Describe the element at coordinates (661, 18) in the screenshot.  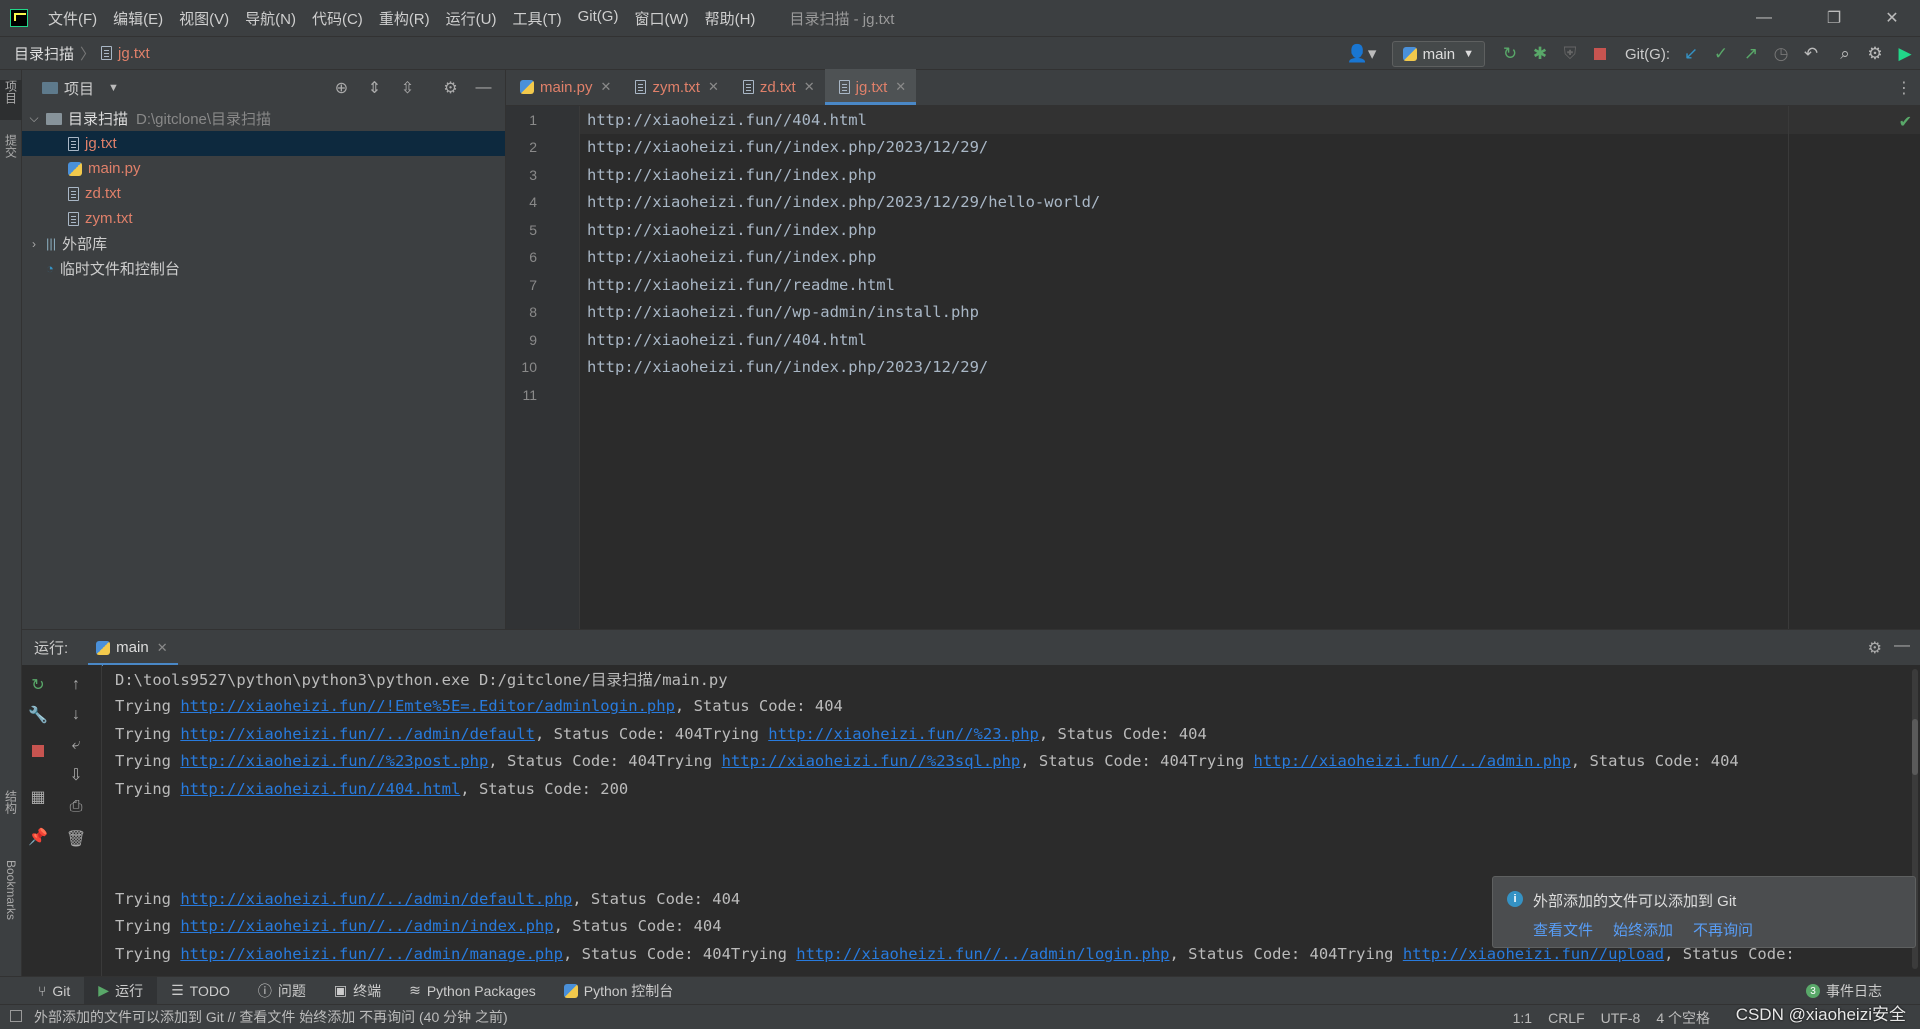
I see `menu-item: 窗口(W)` at that location.